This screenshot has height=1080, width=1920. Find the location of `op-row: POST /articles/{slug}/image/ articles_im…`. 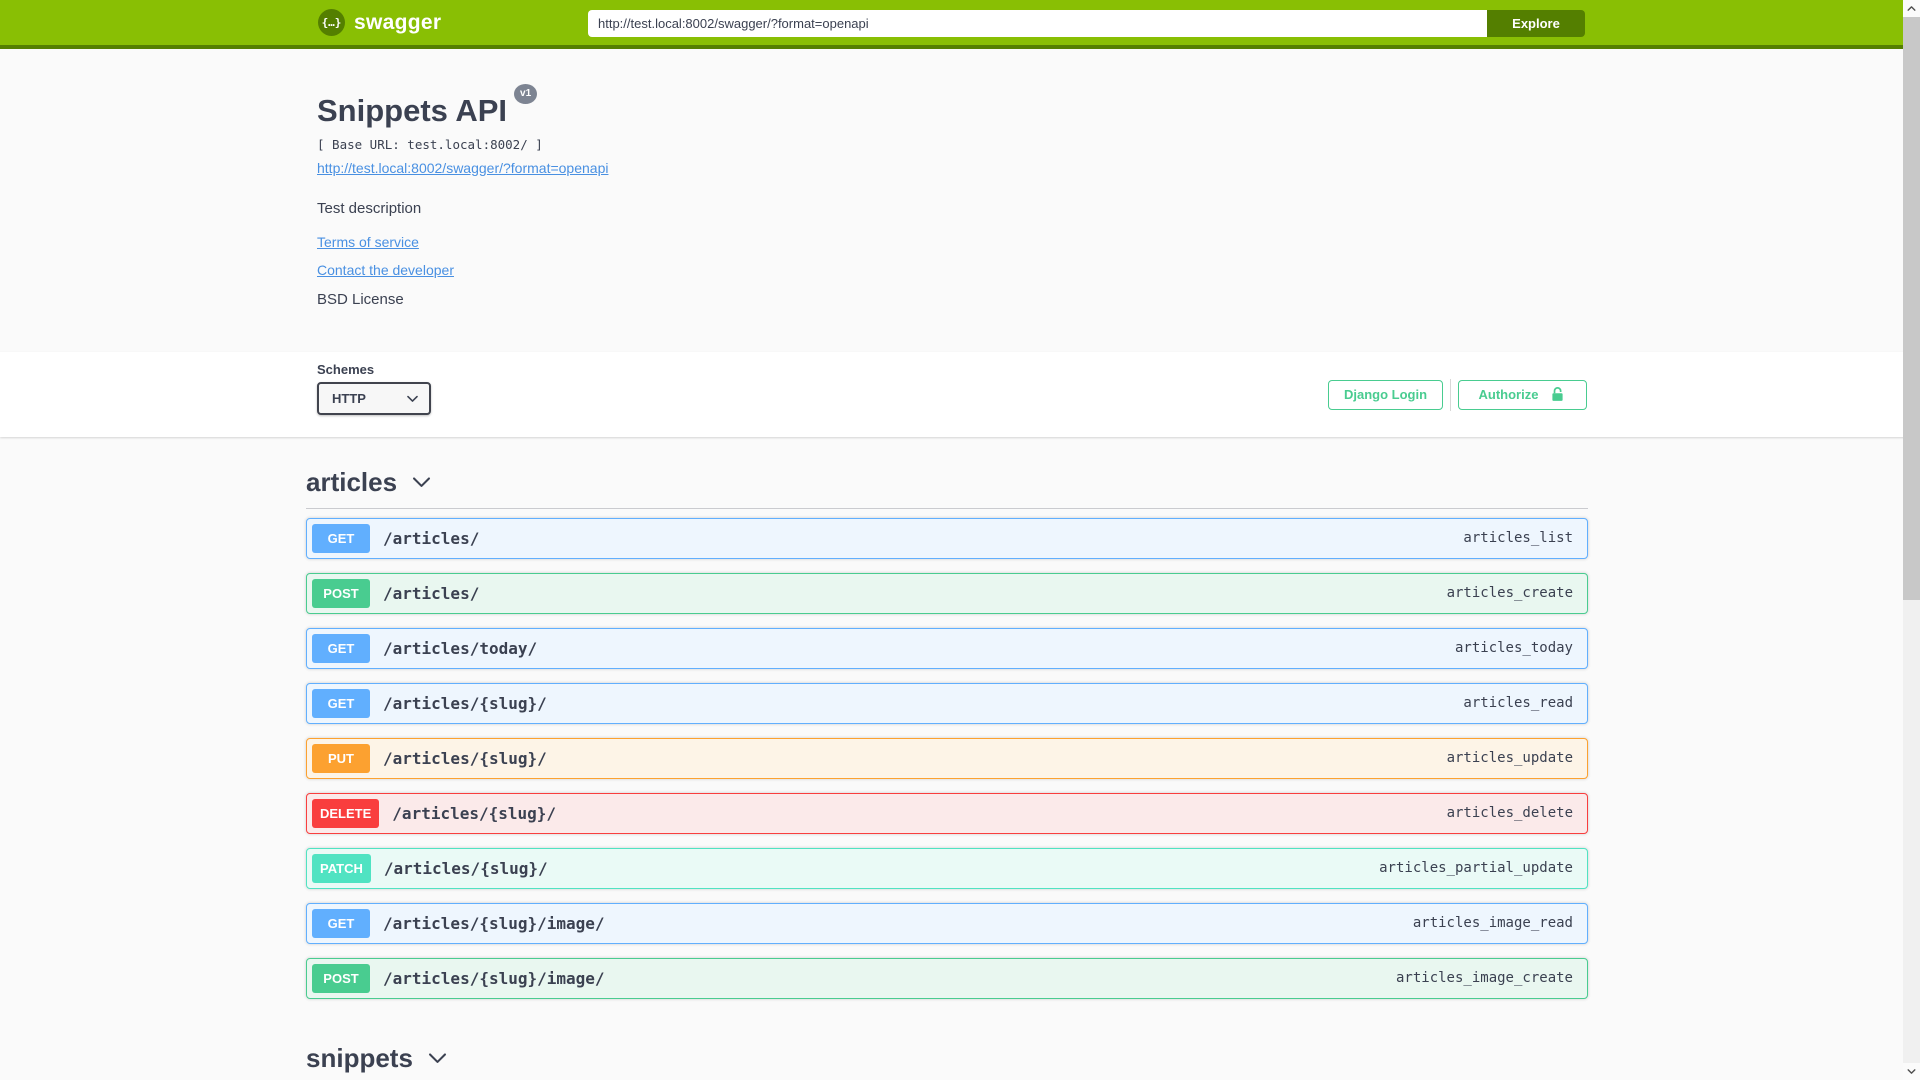

op-row: POST /articles/{slug}/image/ articles_im… is located at coordinates (947, 978).